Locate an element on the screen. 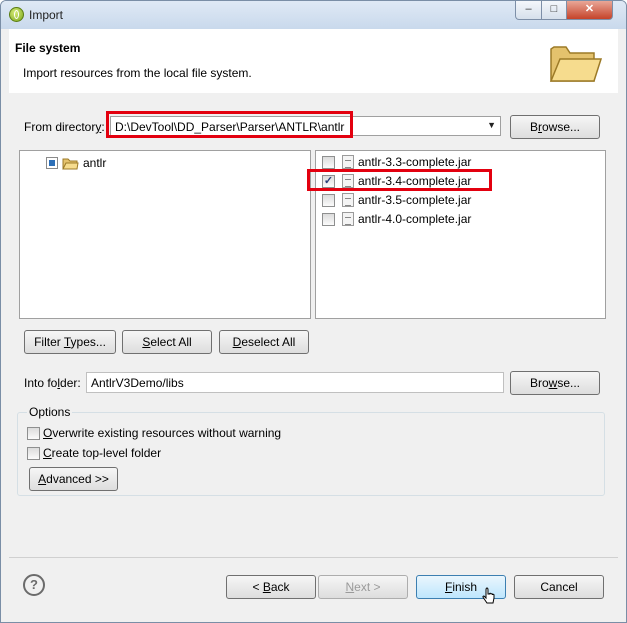  back-button: < Back is located at coordinates (271, 587).